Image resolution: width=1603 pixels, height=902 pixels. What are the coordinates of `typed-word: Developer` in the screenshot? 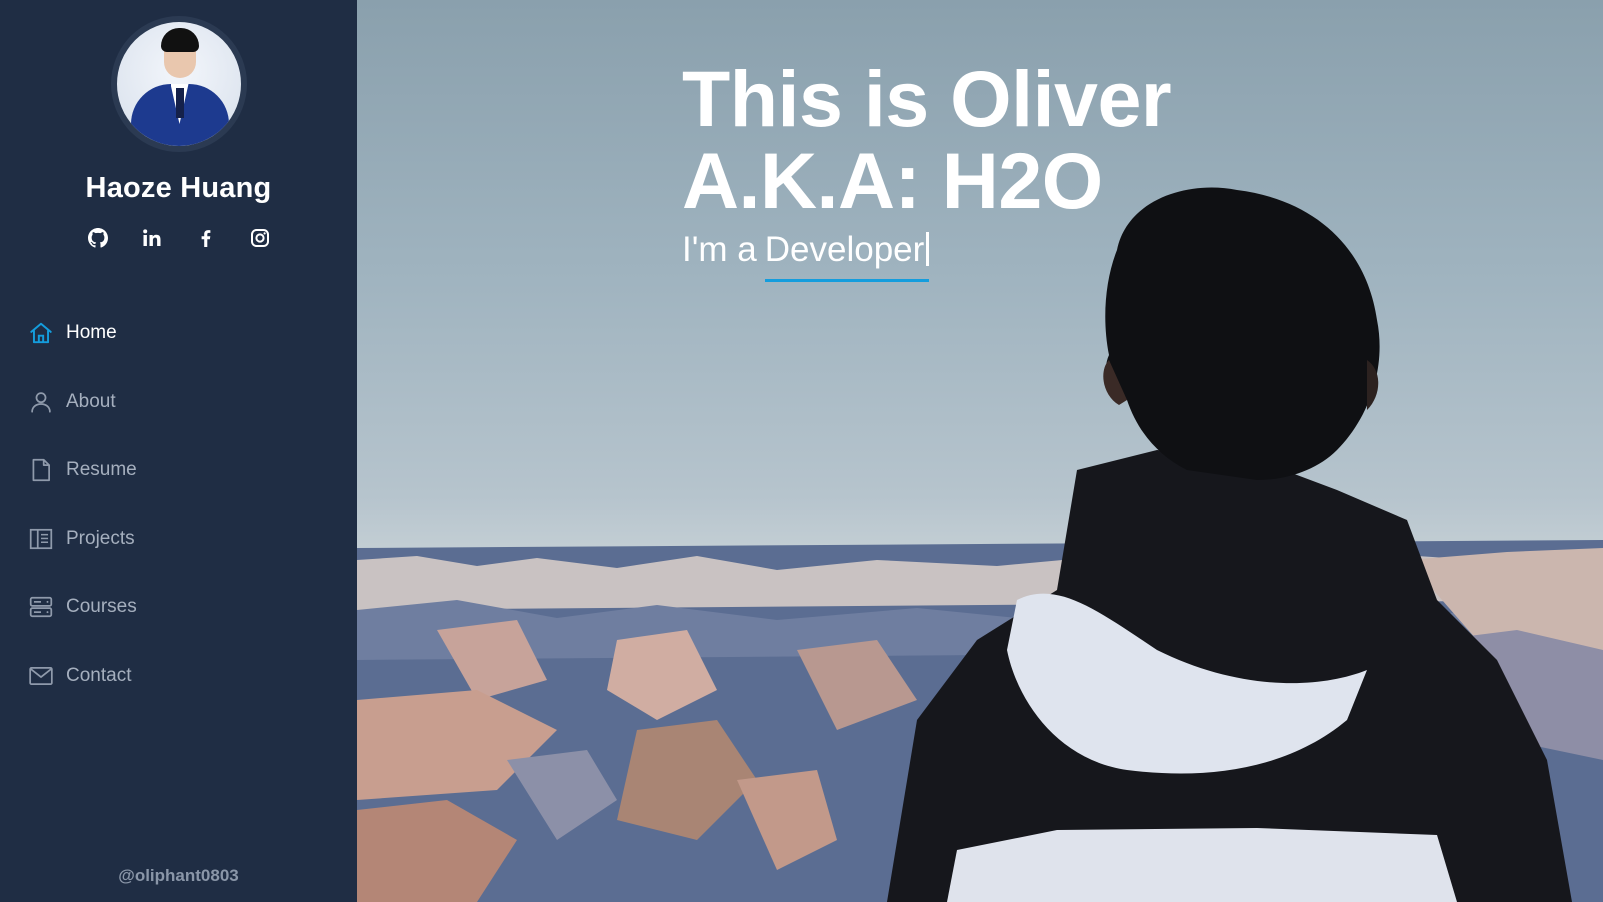 It's located at (847, 256).